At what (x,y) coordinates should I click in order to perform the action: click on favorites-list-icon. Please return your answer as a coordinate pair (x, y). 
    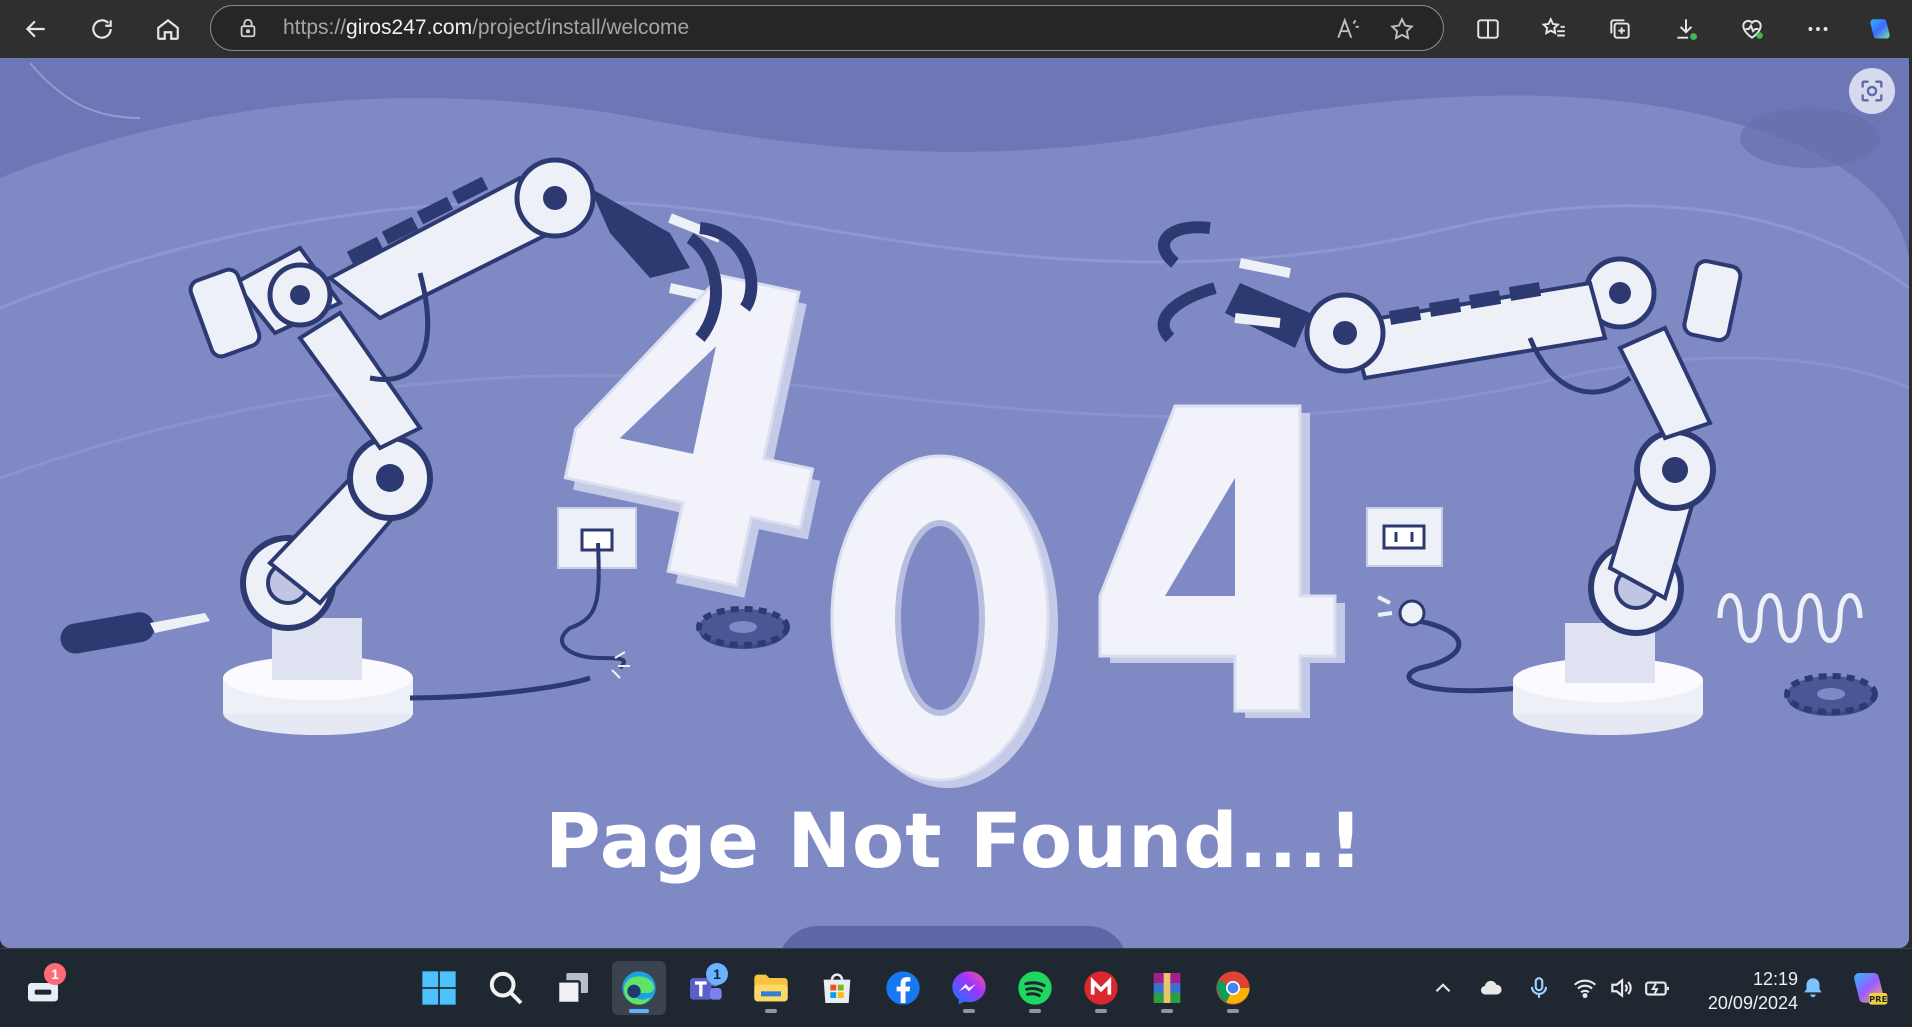
    Looking at the image, I should click on (1553, 26).